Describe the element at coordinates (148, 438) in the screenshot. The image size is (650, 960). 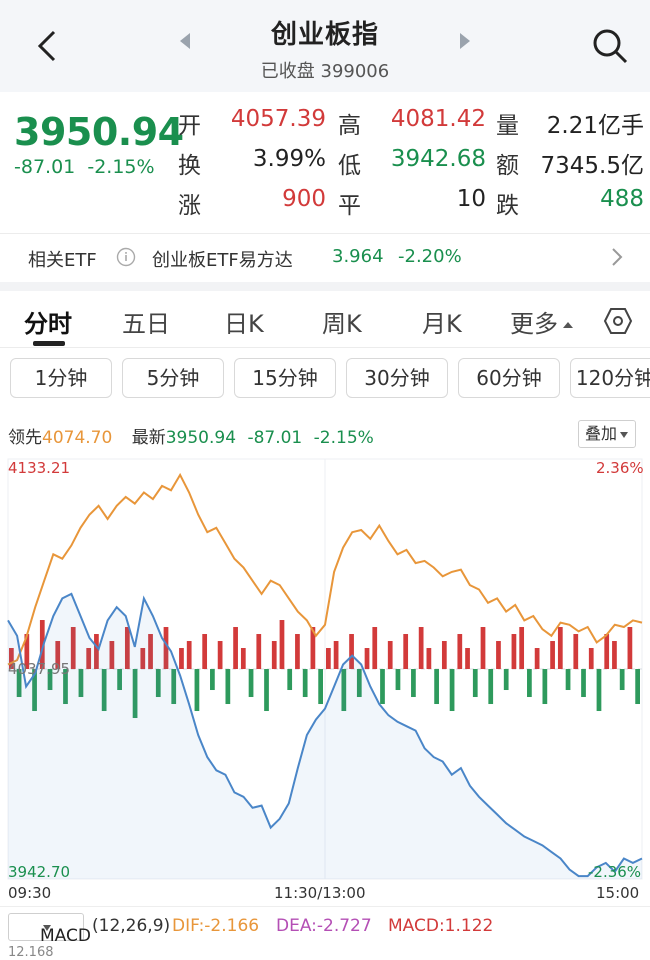
I see `latest-label: 最新` at that location.